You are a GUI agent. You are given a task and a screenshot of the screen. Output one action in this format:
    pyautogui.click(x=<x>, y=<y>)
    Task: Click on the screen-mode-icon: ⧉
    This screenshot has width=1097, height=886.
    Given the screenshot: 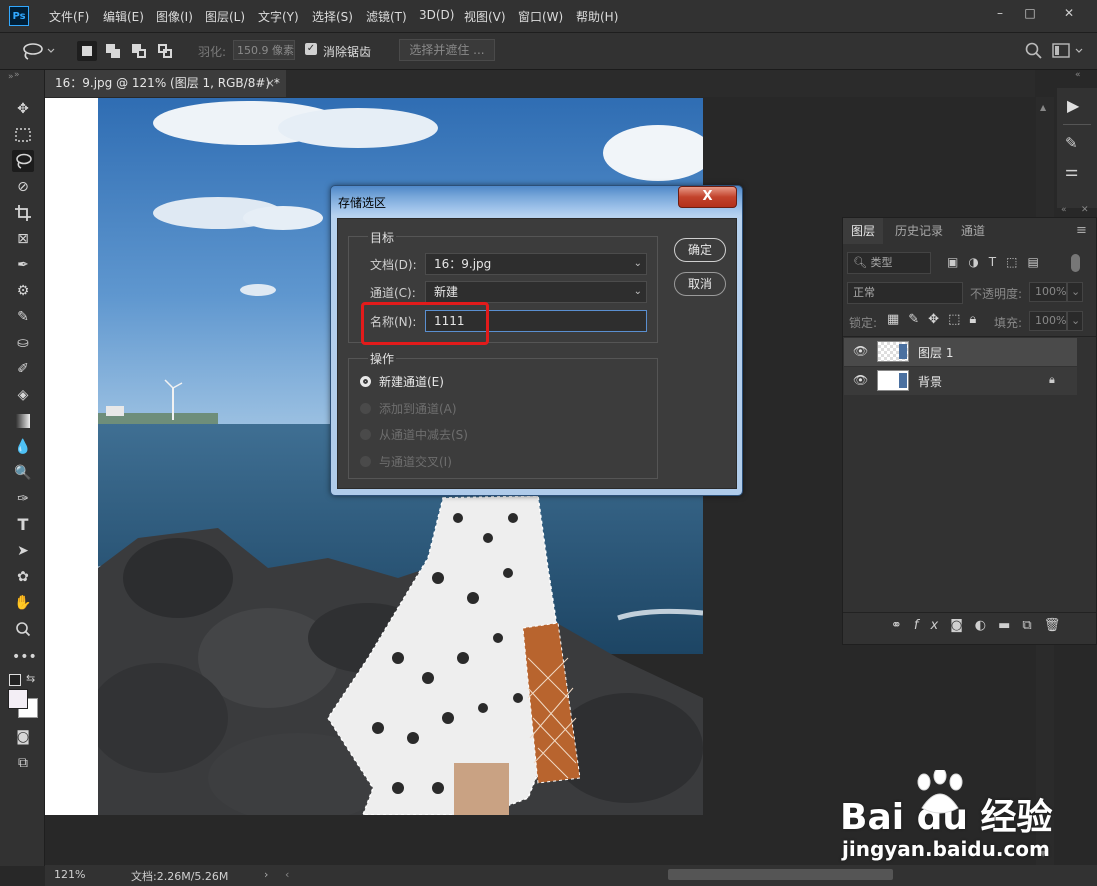 What is the action you would take?
    pyautogui.click(x=23, y=763)
    